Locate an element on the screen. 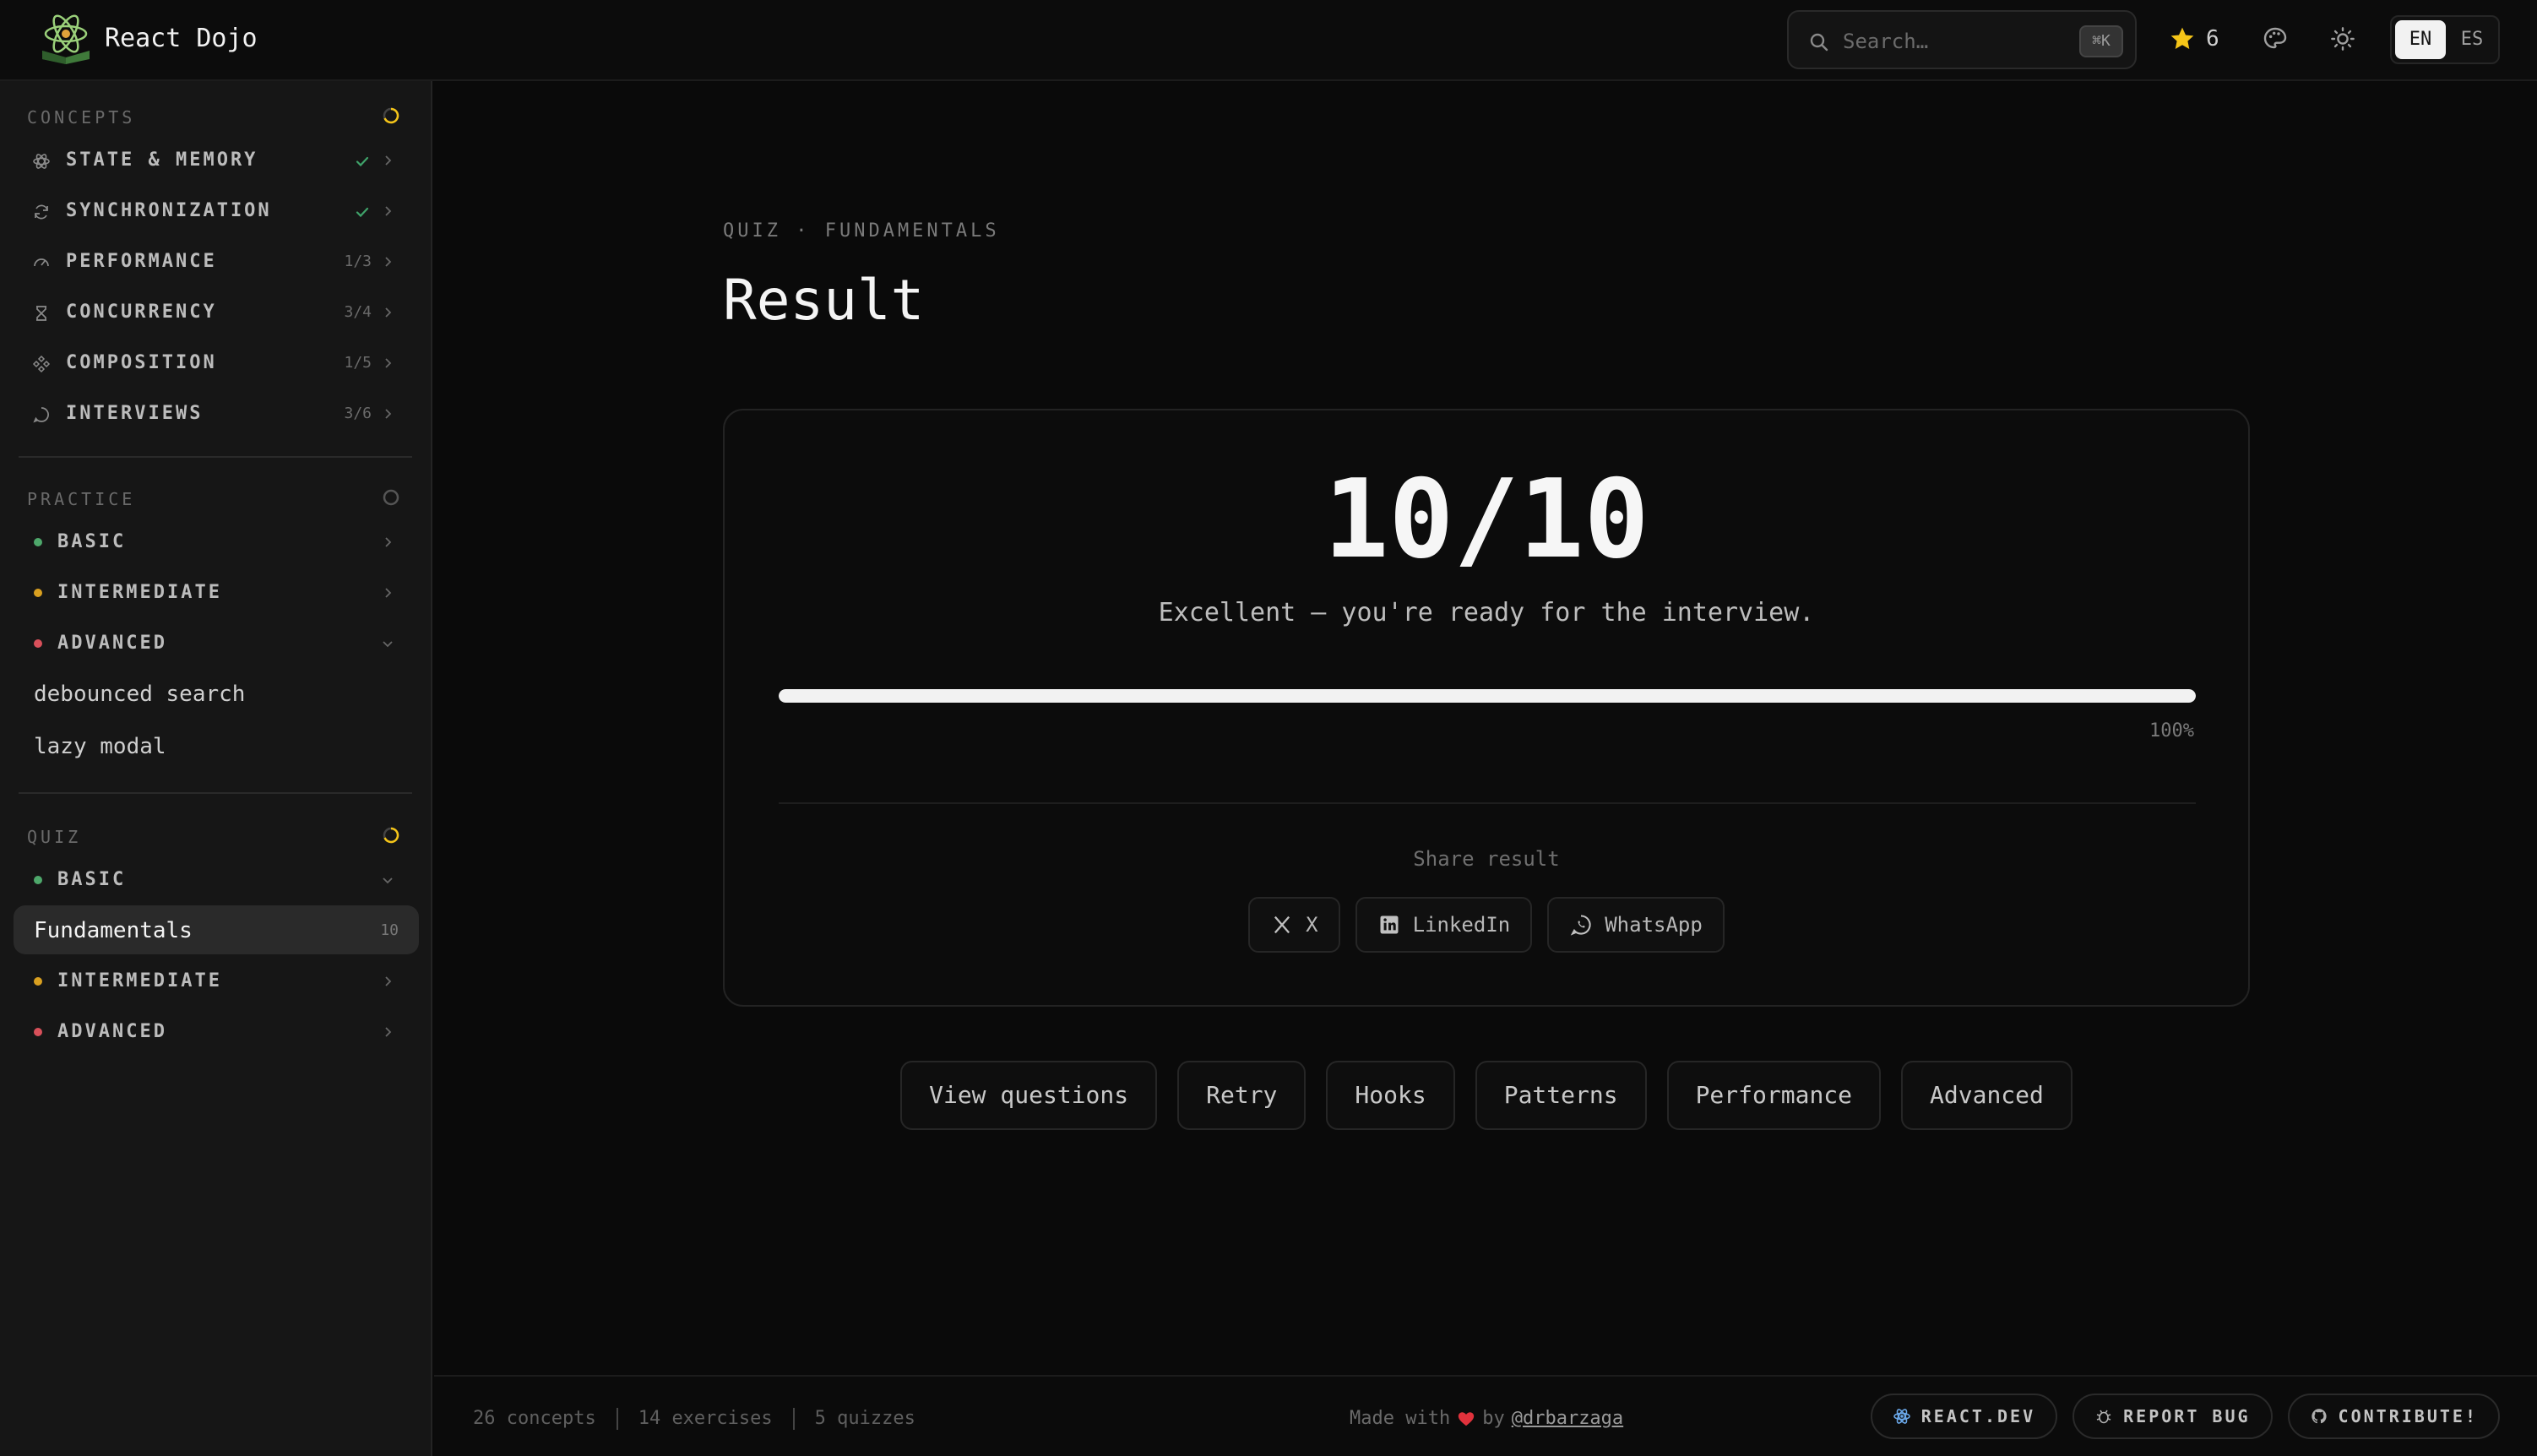 This screenshot has width=2537, height=1456. progress-ring-icon is located at coordinates (391, 835).